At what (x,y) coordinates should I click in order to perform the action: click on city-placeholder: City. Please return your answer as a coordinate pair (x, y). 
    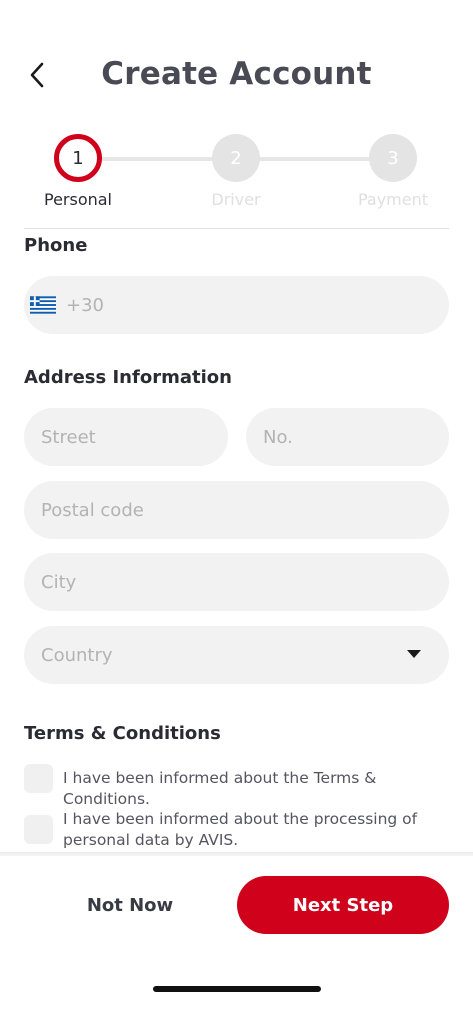
    Looking at the image, I should click on (59, 582).